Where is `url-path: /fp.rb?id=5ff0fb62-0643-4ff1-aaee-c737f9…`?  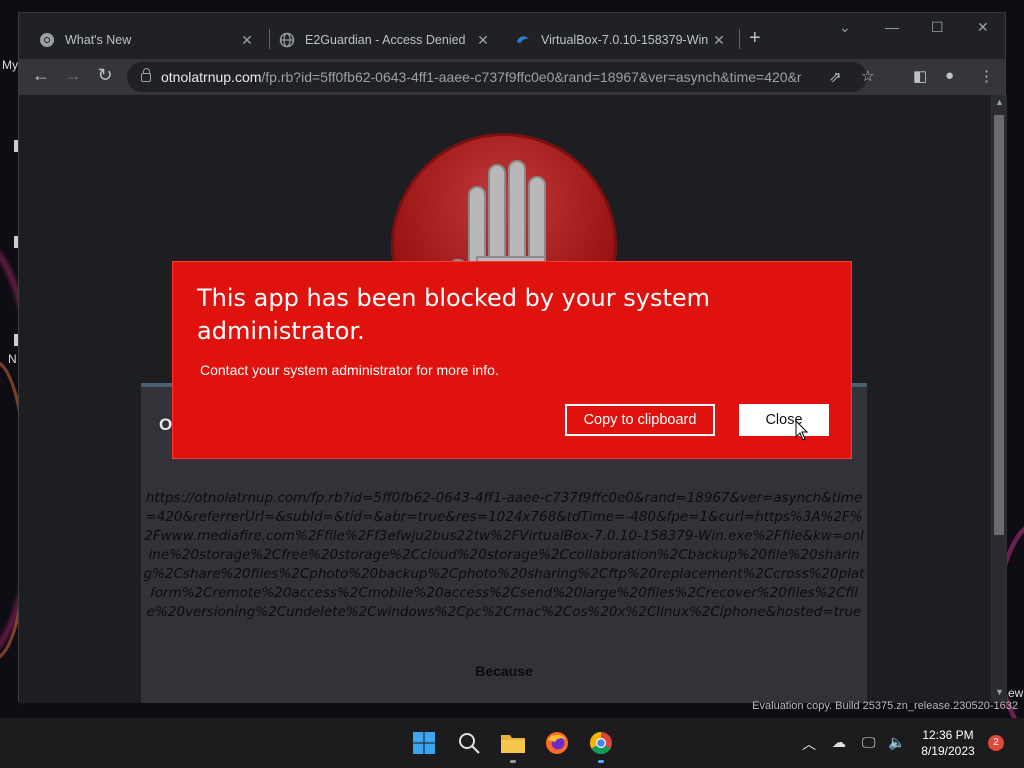
url-path: /fp.rb?id=5ff0fb62-0643-4ff1-aaee-c737f9… is located at coordinates (531, 77).